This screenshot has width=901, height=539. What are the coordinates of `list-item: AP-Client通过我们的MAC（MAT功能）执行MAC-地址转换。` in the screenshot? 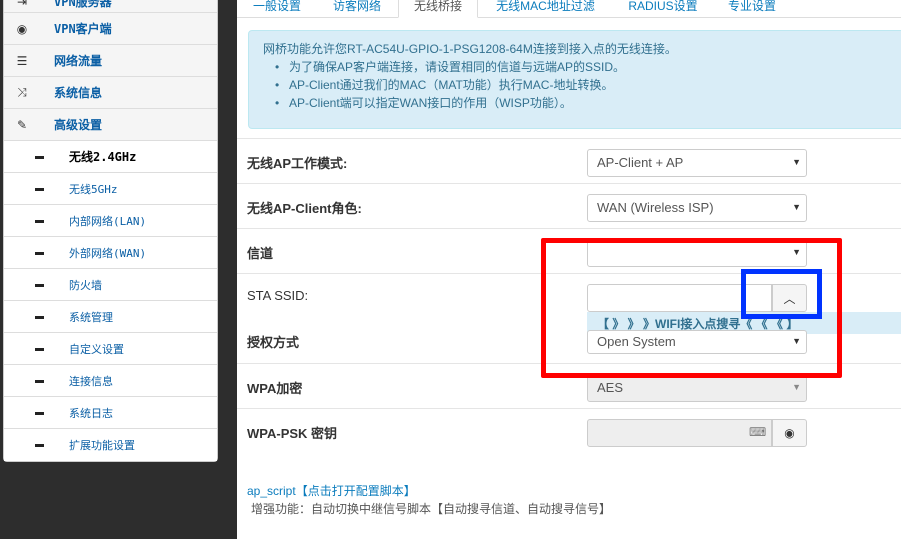 It's located at (584, 85).